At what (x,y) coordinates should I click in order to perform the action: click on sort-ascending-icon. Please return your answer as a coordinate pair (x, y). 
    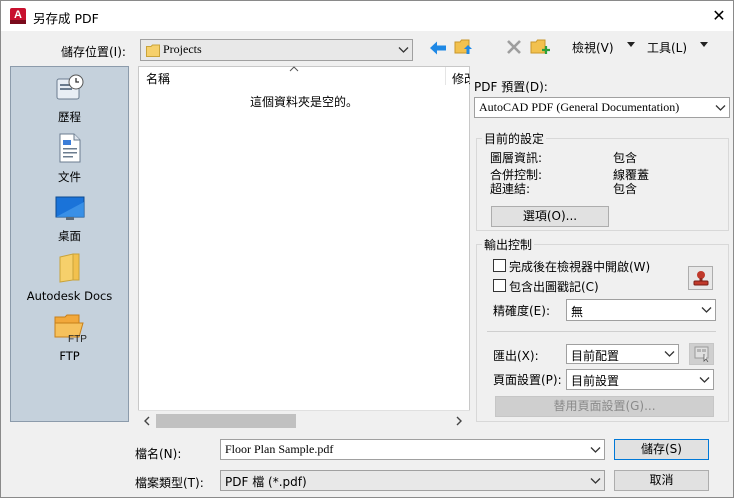
    Looking at the image, I should click on (294, 69).